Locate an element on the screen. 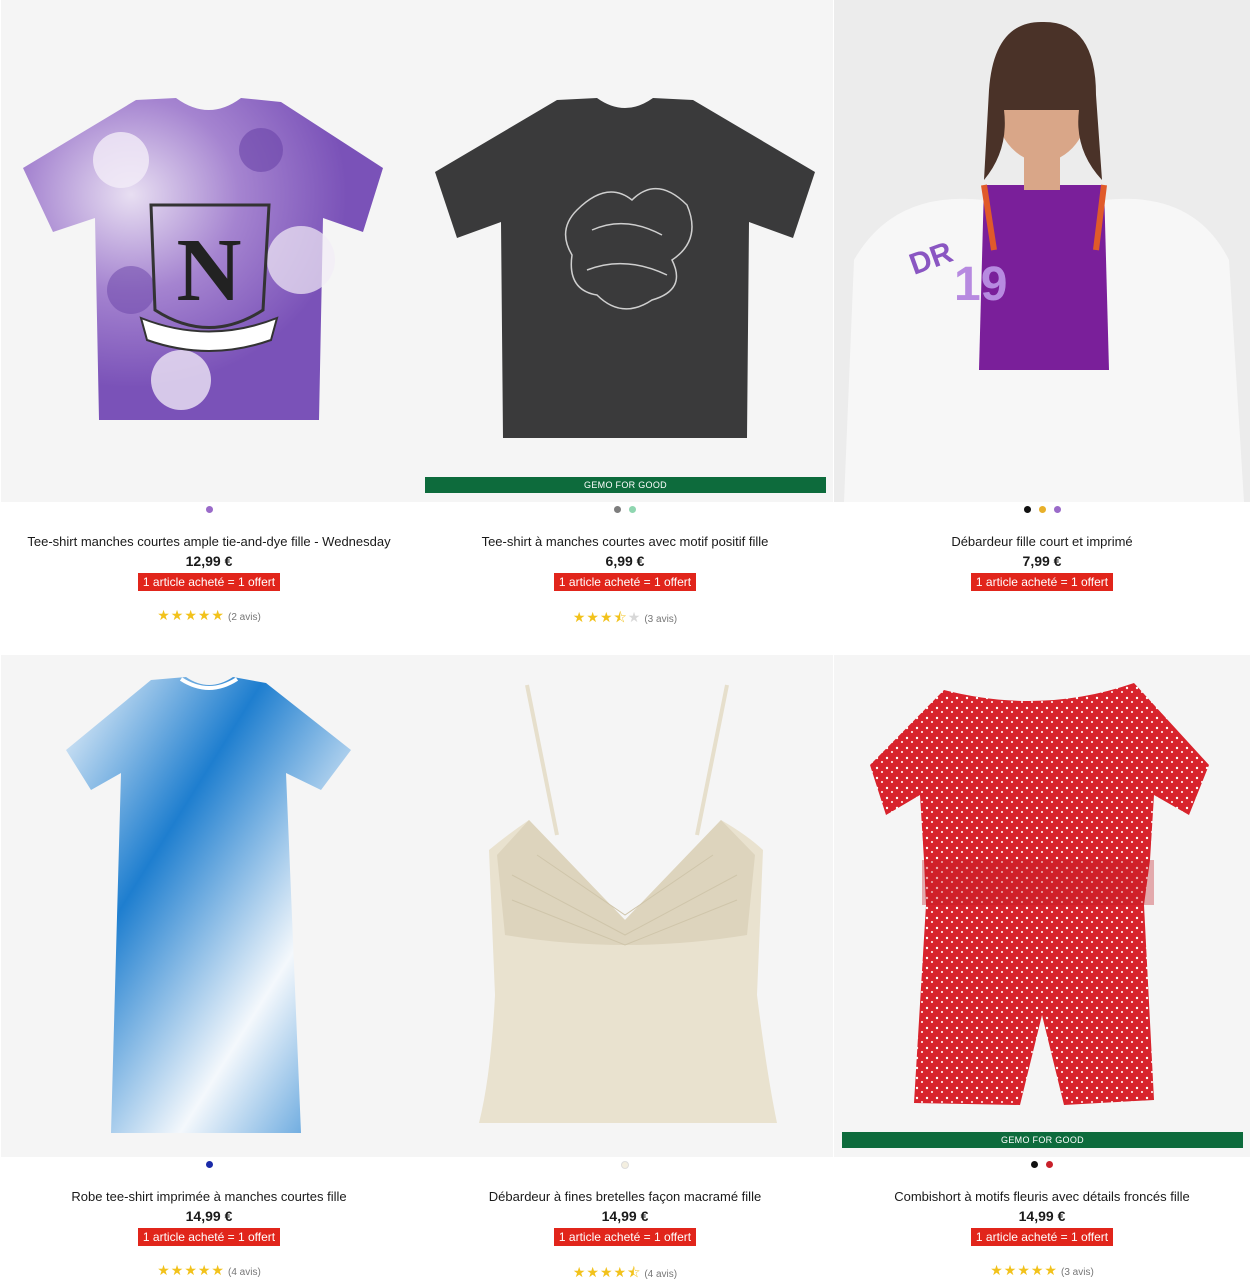 The width and height of the screenshot is (1250, 1286). tshirt-illustration: N is located at coordinates (203, 259).